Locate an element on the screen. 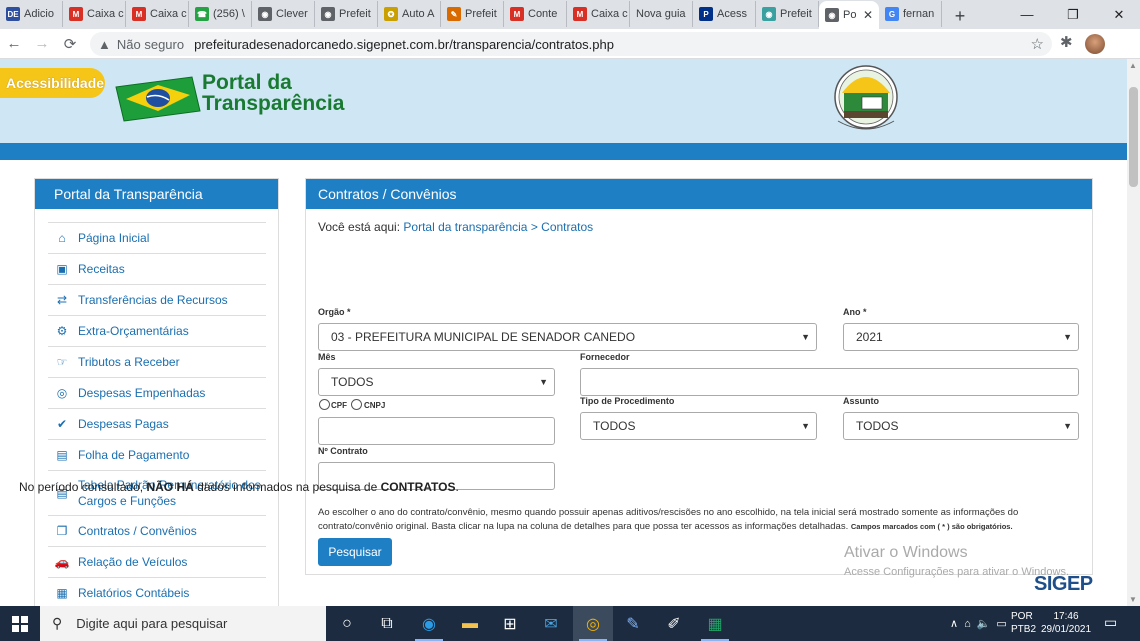 The image size is (1140, 641). store-icon: ⊞ is located at coordinates (510, 623).